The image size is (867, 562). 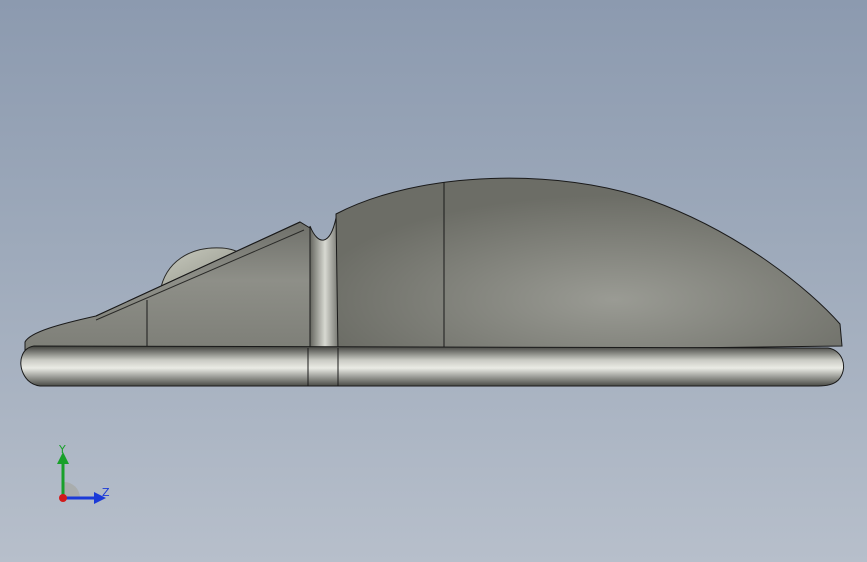 I want to click on axis-triad: Y Z, so click(x=88, y=475).